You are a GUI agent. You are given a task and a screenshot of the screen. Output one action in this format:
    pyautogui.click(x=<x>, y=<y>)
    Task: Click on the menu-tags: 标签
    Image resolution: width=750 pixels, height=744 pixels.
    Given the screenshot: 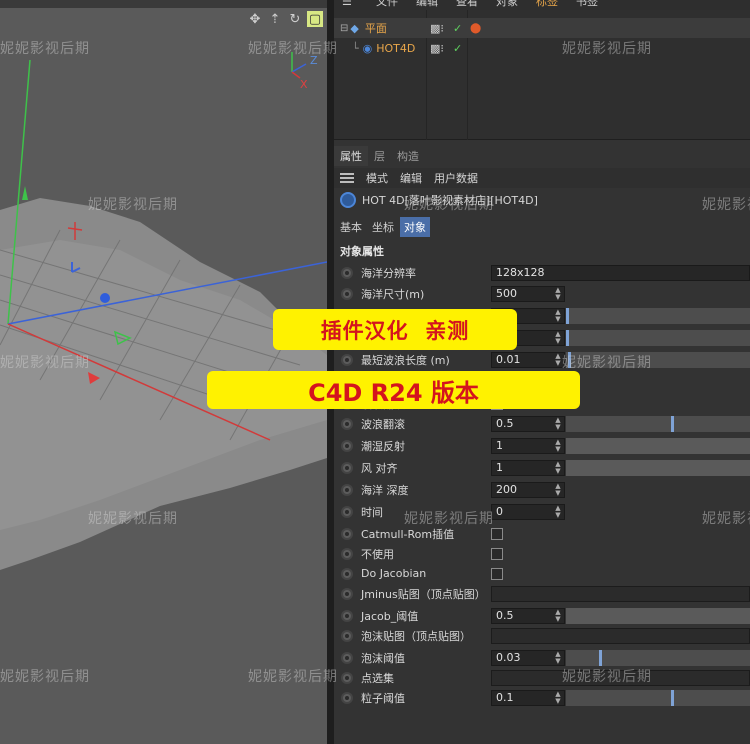 What is the action you would take?
    pyautogui.click(x=547, y=3)
    